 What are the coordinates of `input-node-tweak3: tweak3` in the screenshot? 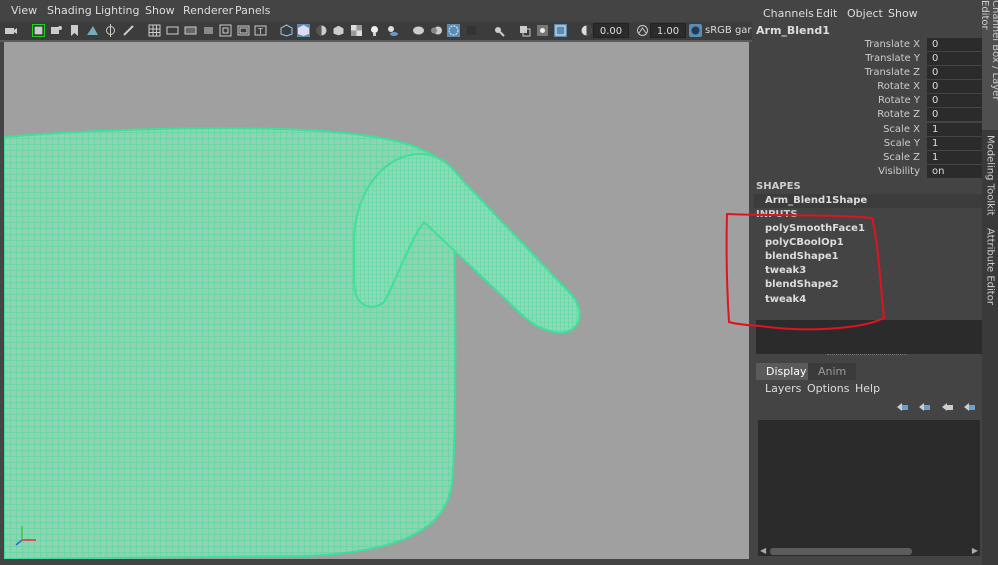 It's located at (785, 270).